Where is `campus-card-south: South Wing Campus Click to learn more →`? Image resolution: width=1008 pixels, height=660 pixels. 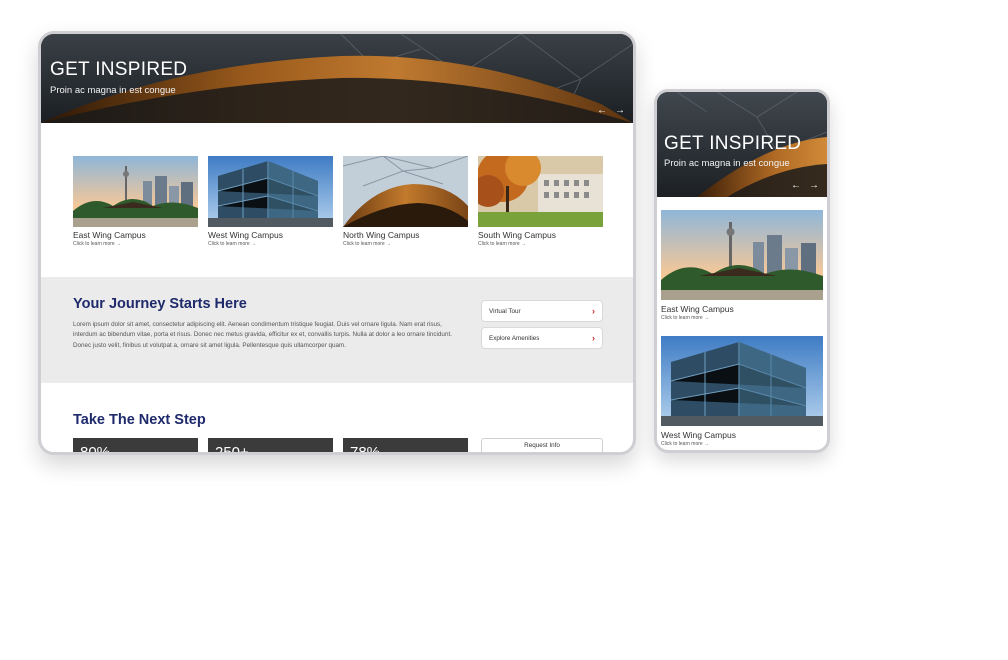 campus-card-south: South Wing Campus Click to learn more → is located at coordinates (540, 201).